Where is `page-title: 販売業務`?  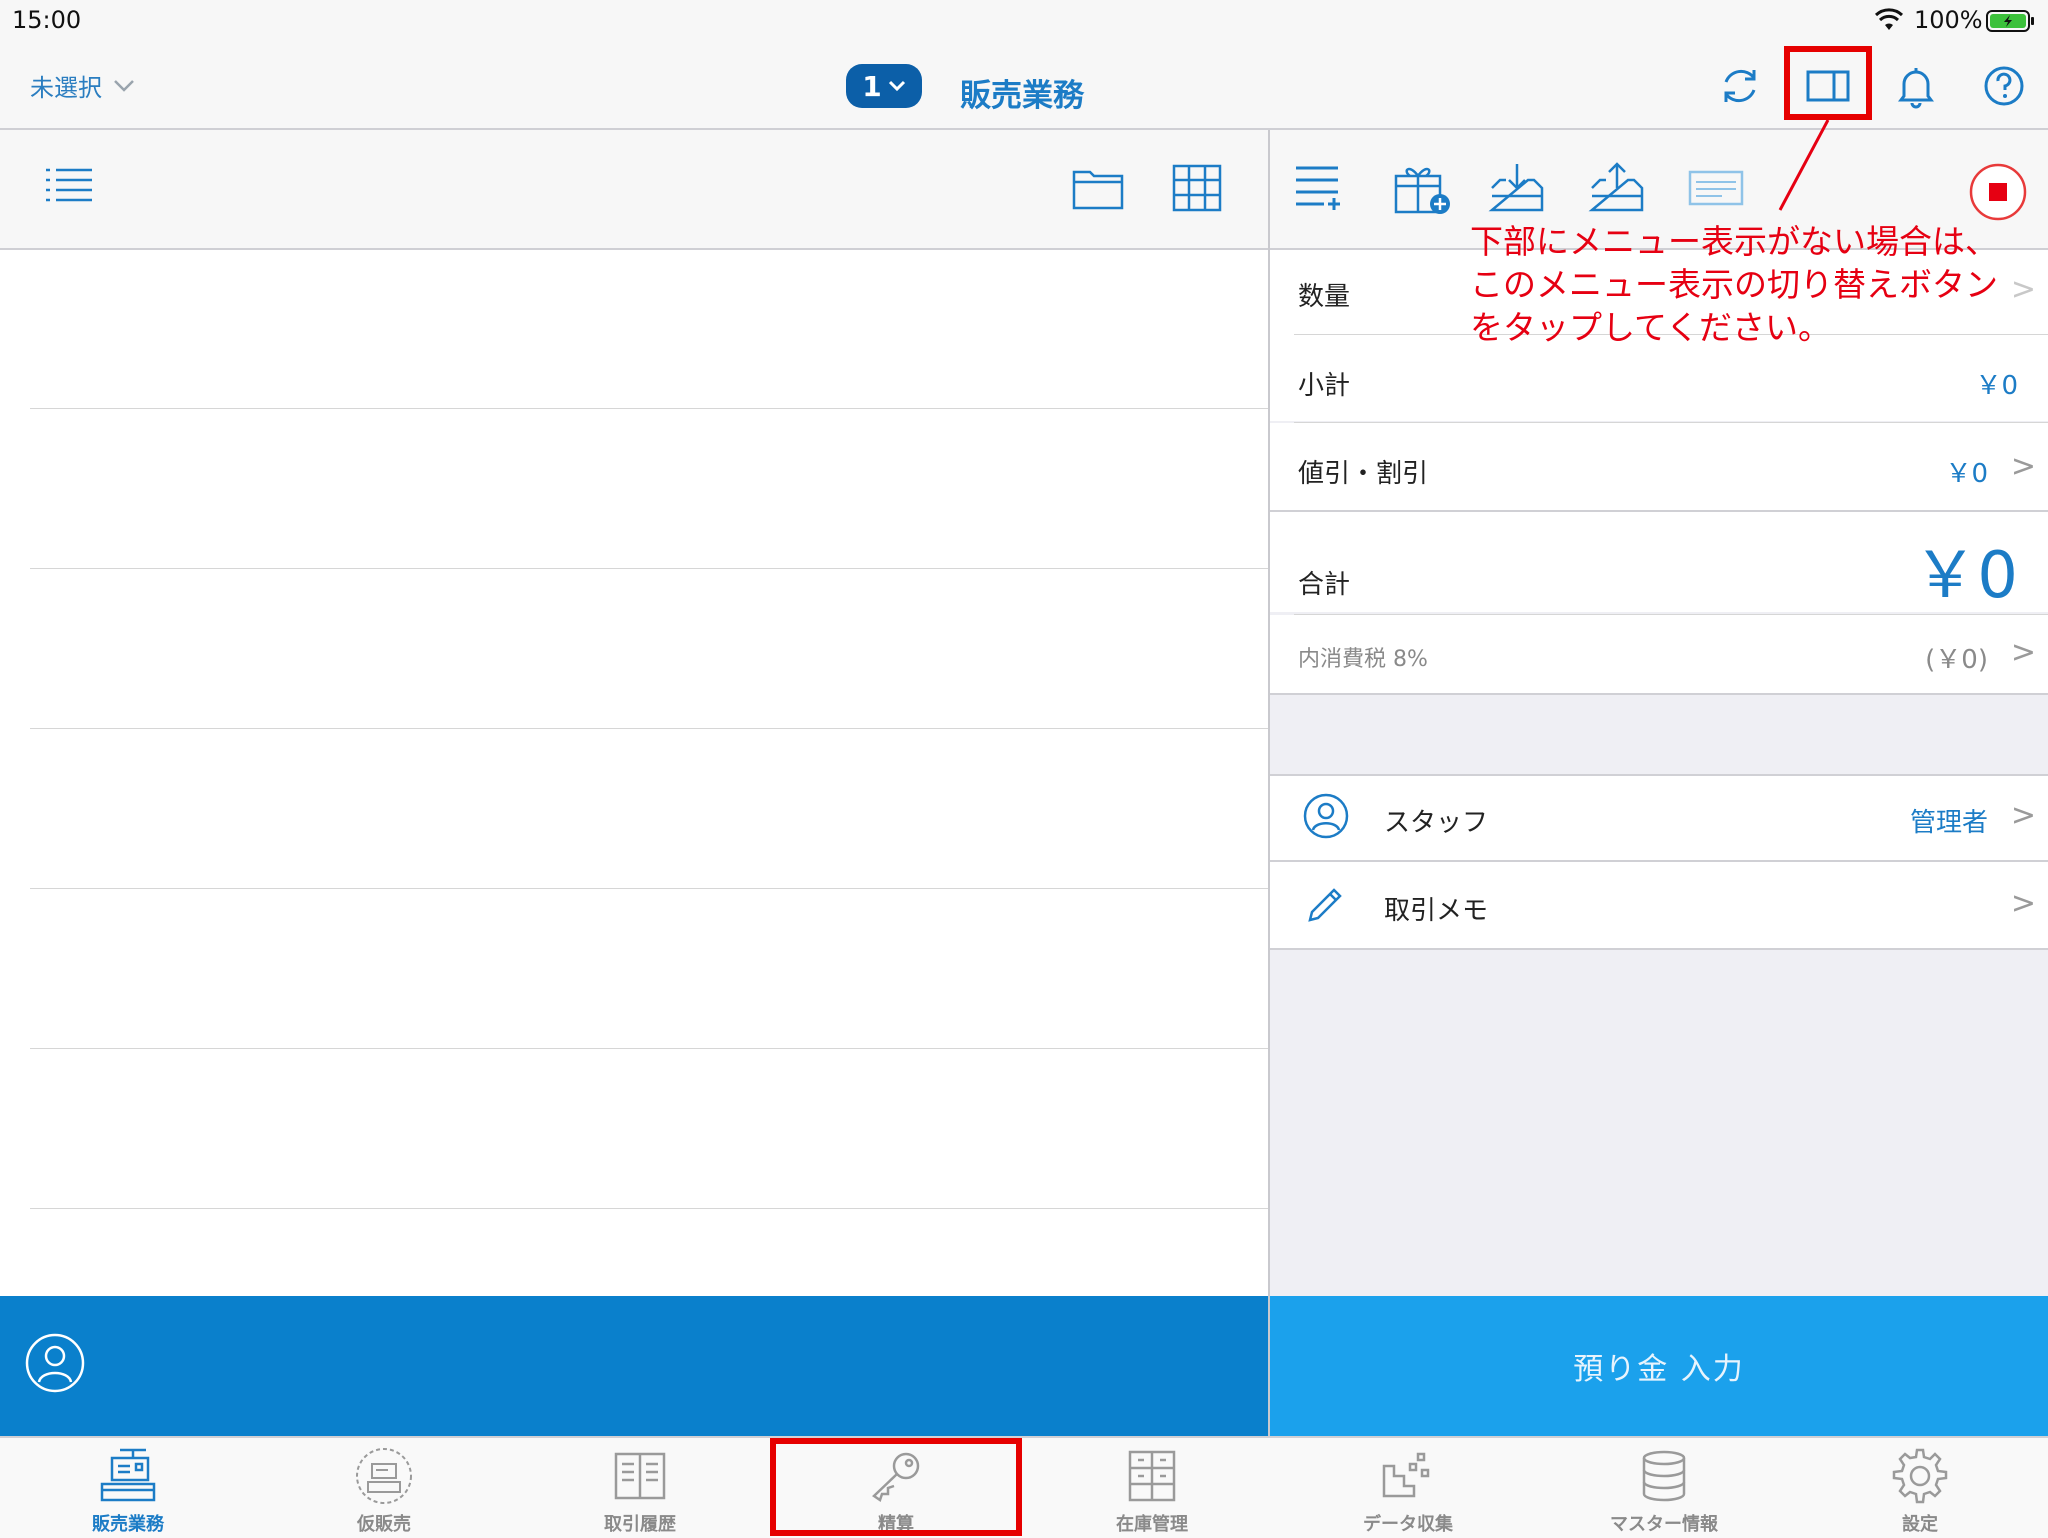 page-title: 販売業務 is located at coordinates (1022, 96).